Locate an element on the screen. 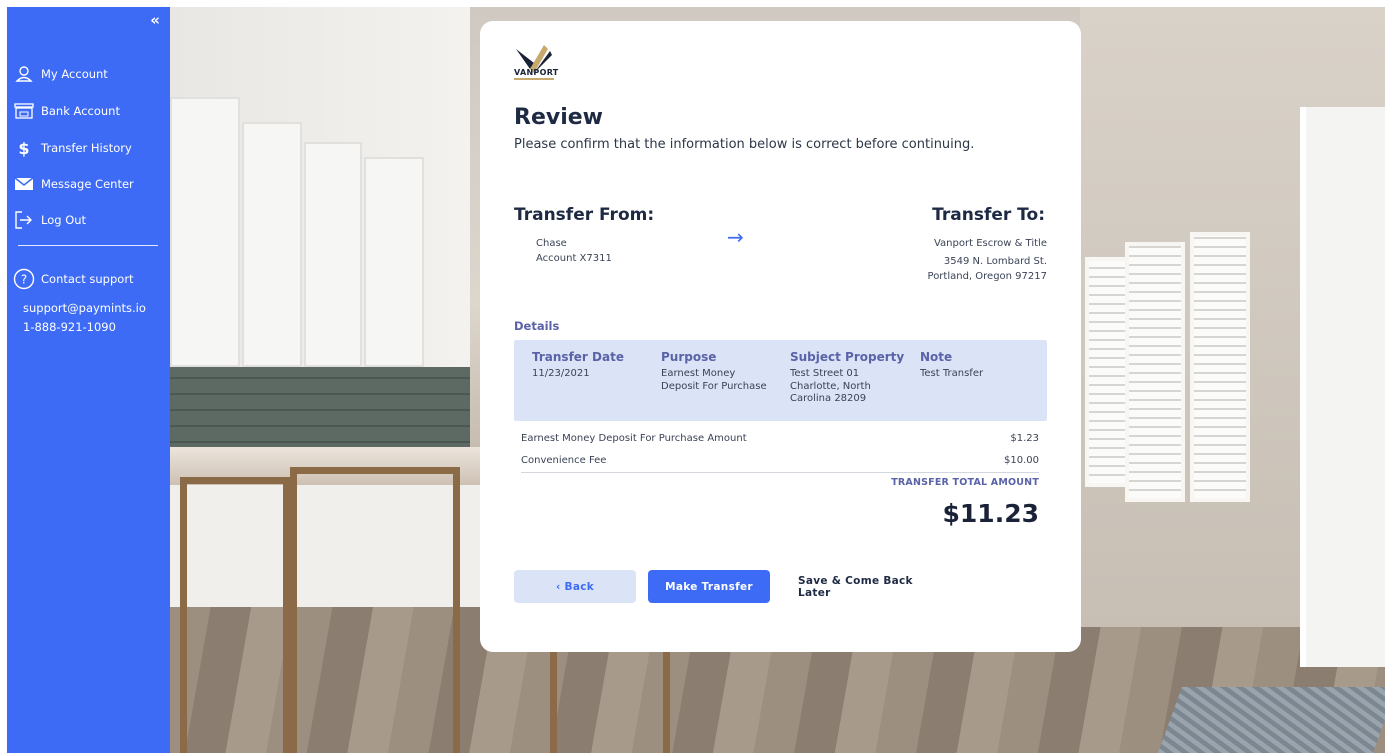  sidebar-divider is located at coordinates (88, 245).